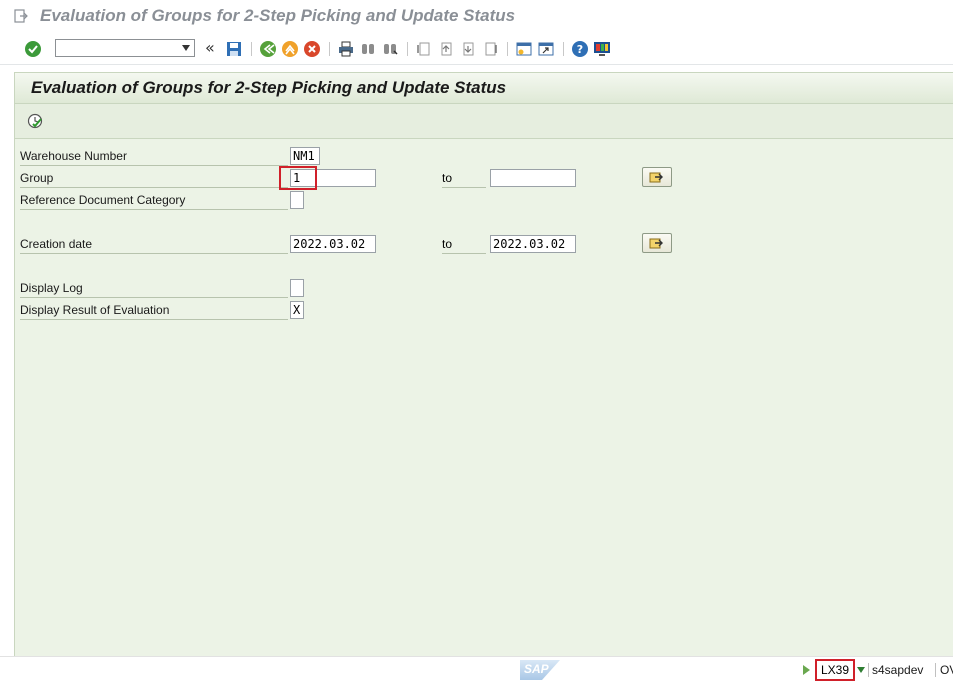  I want to click on back-double-icon: «, so click(210, 47).